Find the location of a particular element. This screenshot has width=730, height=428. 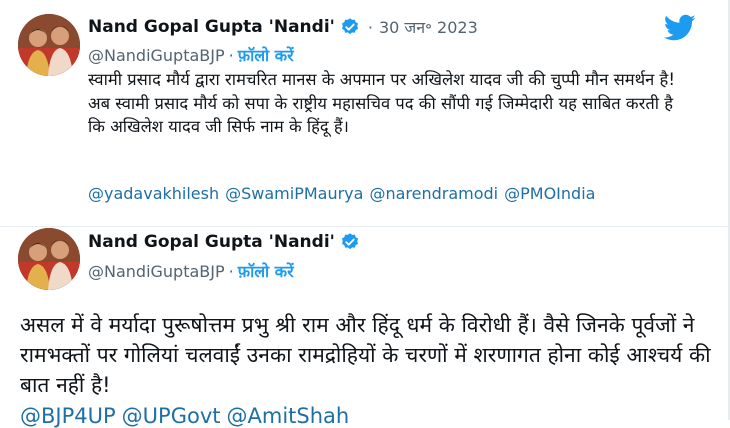

author-line: Nand Gopal Gupta 'Nandi' is located at coordinates (224, 242).